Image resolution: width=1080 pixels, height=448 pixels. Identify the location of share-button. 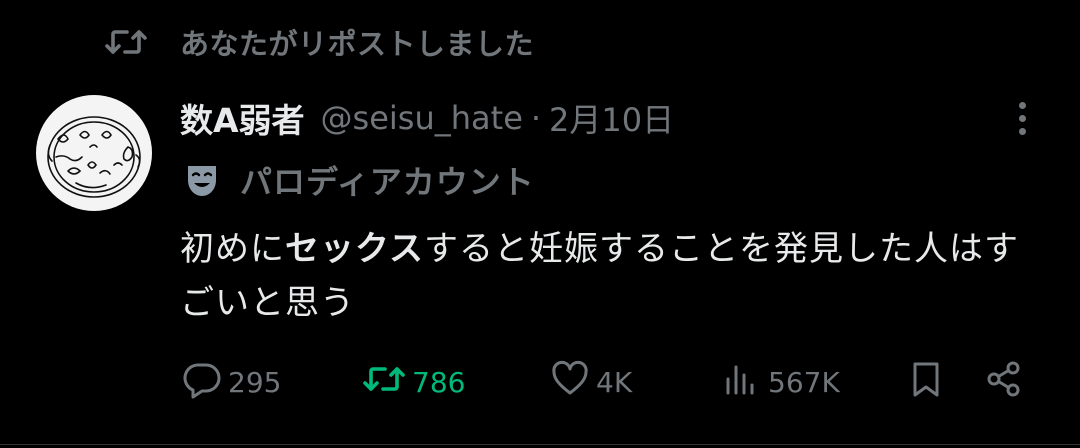
(1004, 382).